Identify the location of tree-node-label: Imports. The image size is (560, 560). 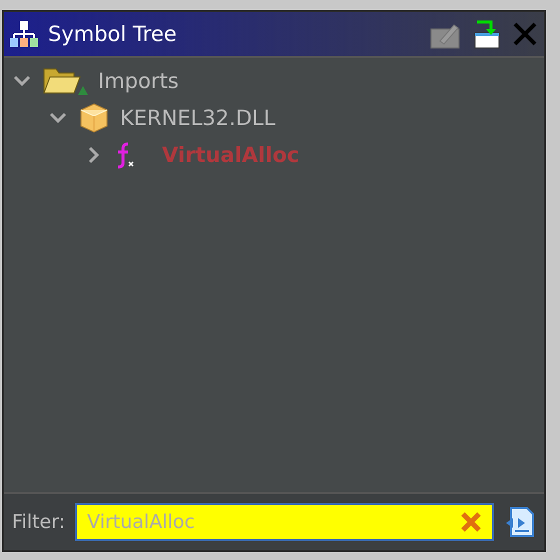
(138, 80).